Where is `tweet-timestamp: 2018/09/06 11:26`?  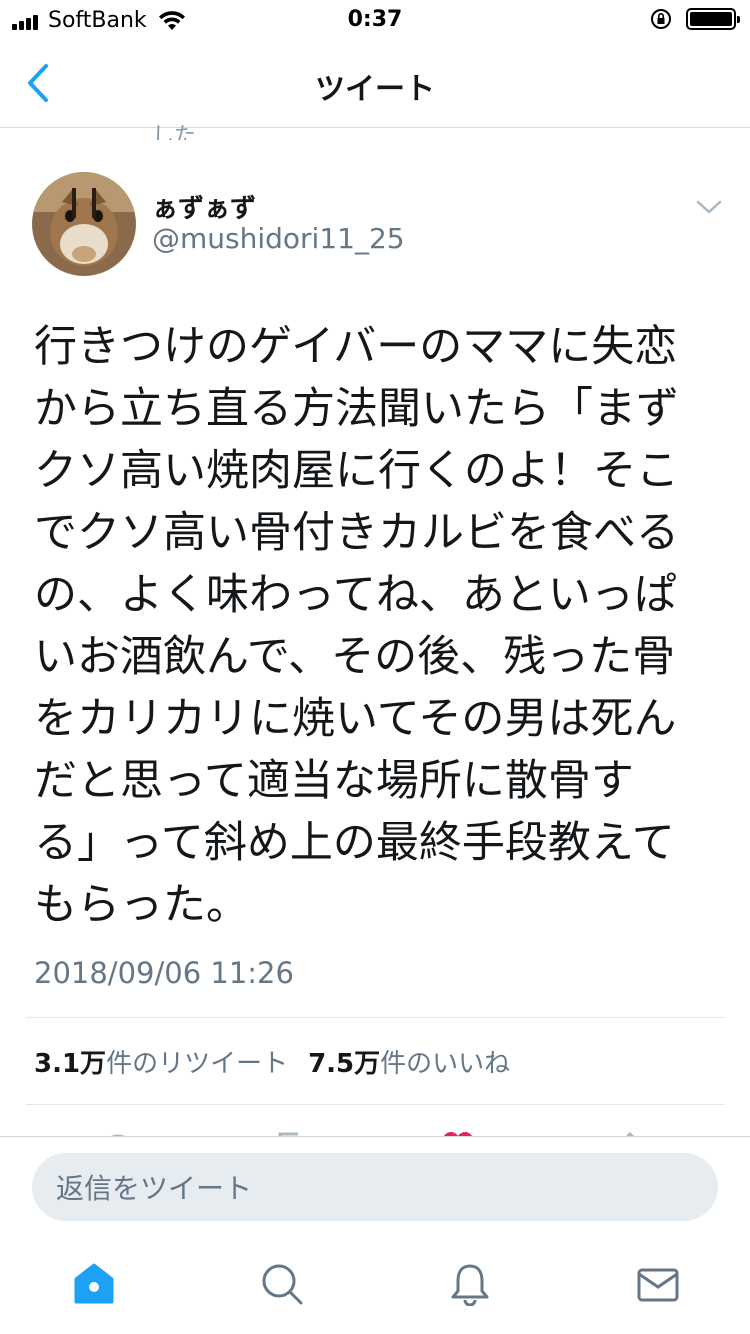 tweet-timestamp: 2018/09/06 11:26 is located at coordinates (164, 973).